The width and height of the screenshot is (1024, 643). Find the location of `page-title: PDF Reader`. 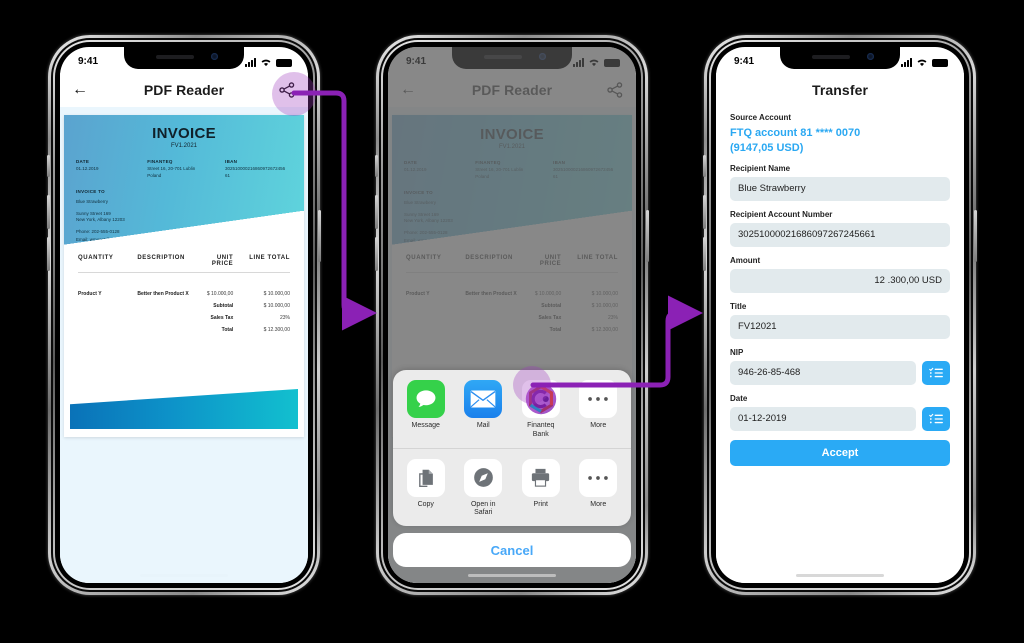

page-title: PDF Reader is located at coordinates (184, 90).